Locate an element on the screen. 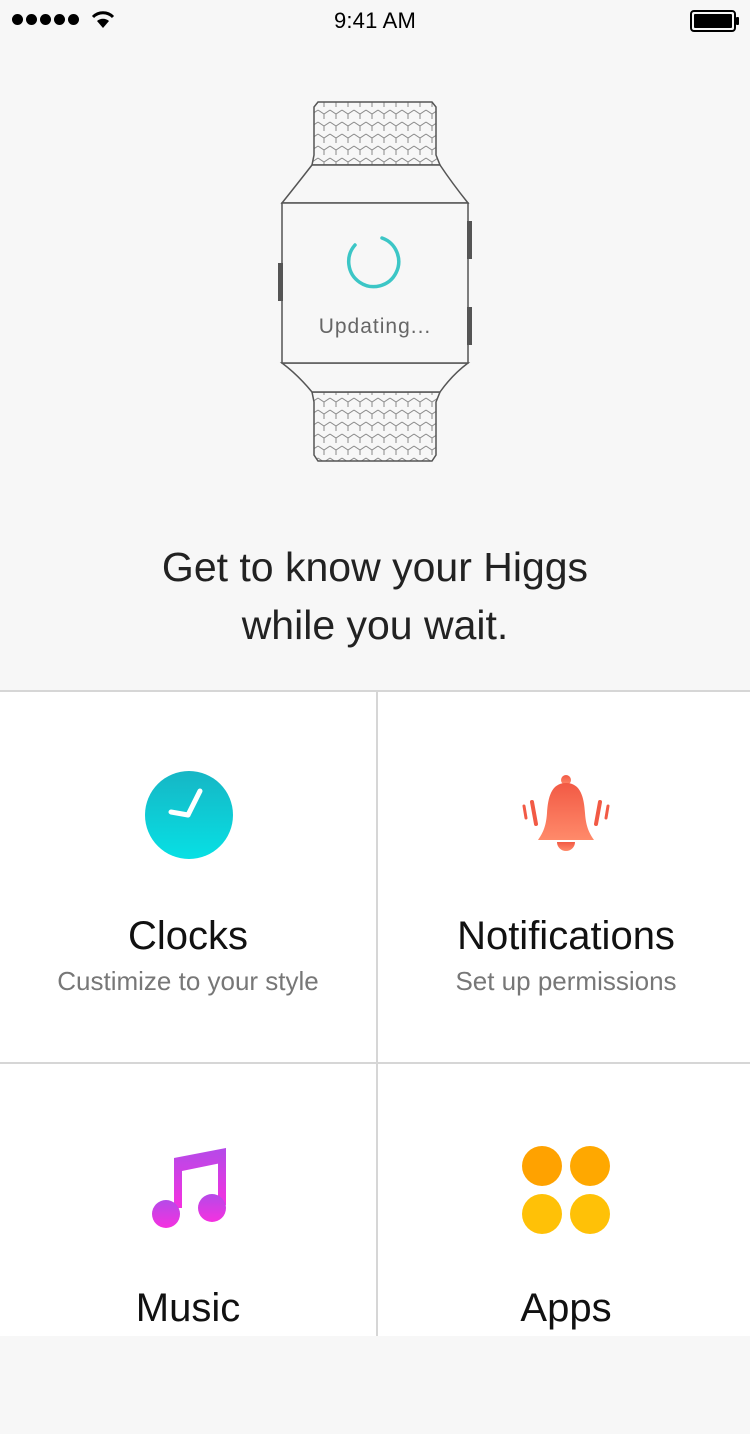 This screenshot has width=750, height=1434. smartwatch-icon is located at coordinates (375, 281).